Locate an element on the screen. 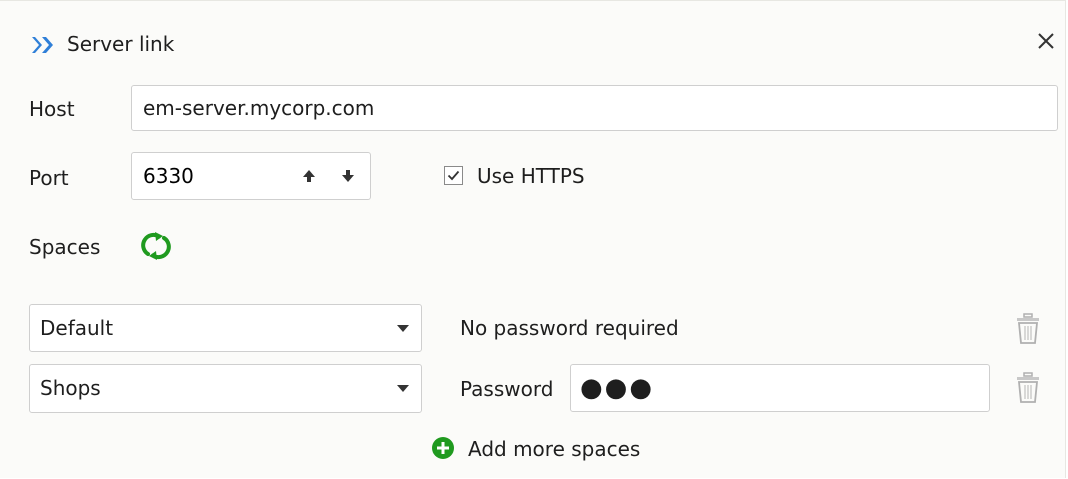  add-more-spaces-label: Add more spaces is located at coordinates (554, 449).